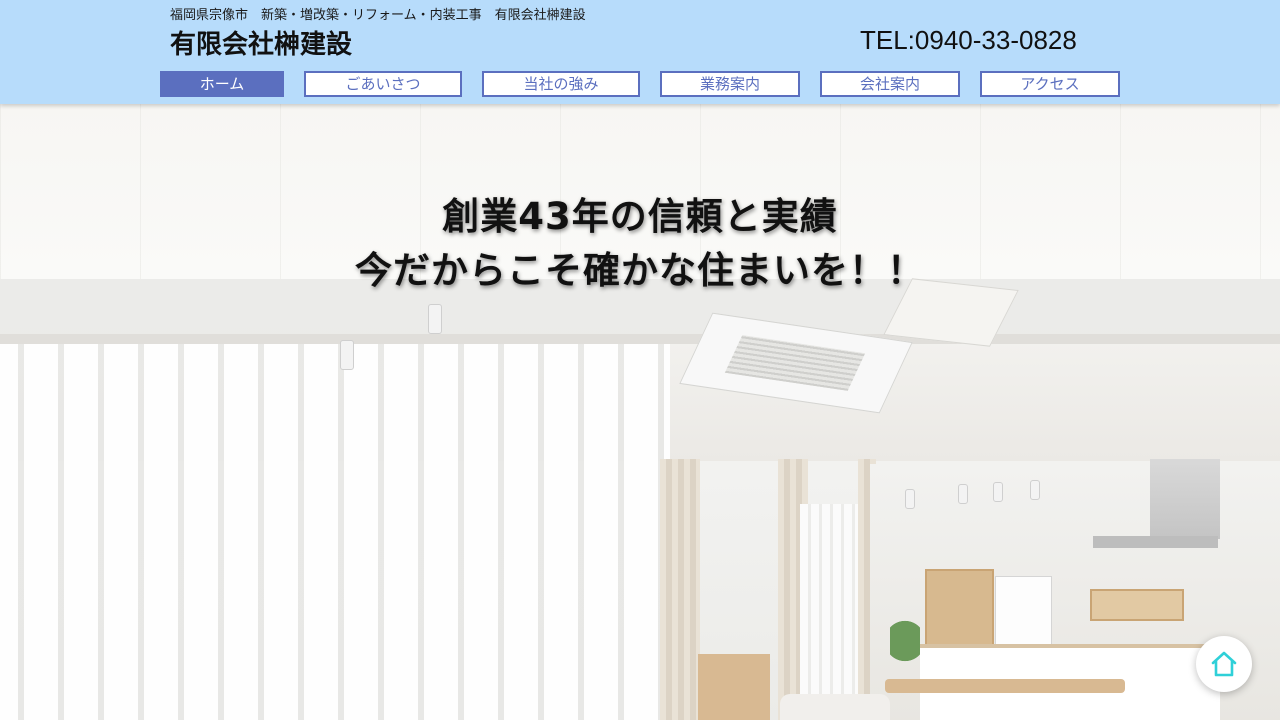 The height and width of the screenshot is (720, 1280). What do you see at coordinates (640, 216) in the screenshot?
I see `hero-headline-line1: 創業43年の信頼と実績` at bounding box center [640, 216].